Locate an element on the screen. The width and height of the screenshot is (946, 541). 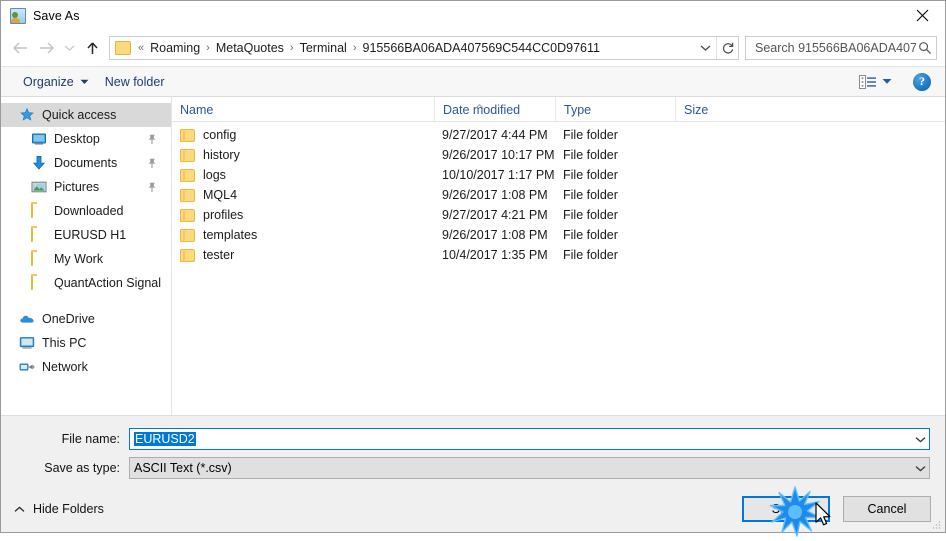
sidebar-item-label: EURUSD H1 is located at coordinates (90, 235).